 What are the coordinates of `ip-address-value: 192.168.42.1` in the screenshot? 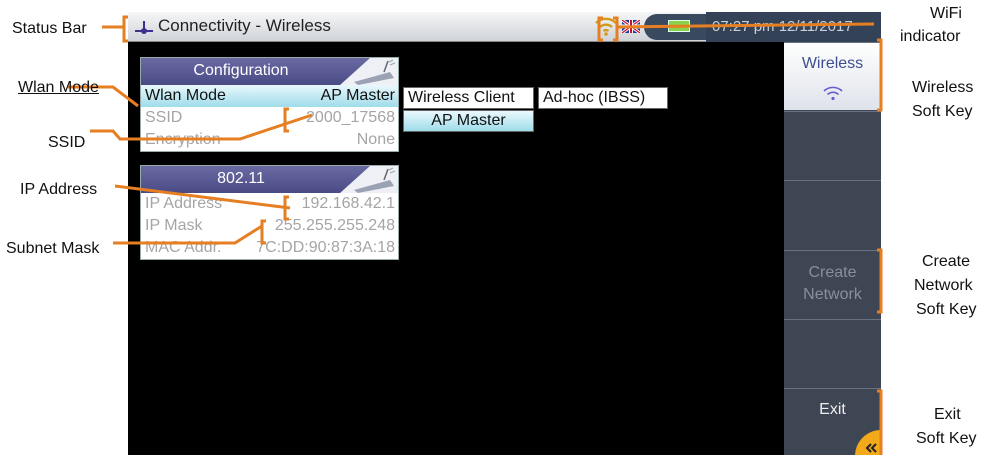 It's located at (348, 203).